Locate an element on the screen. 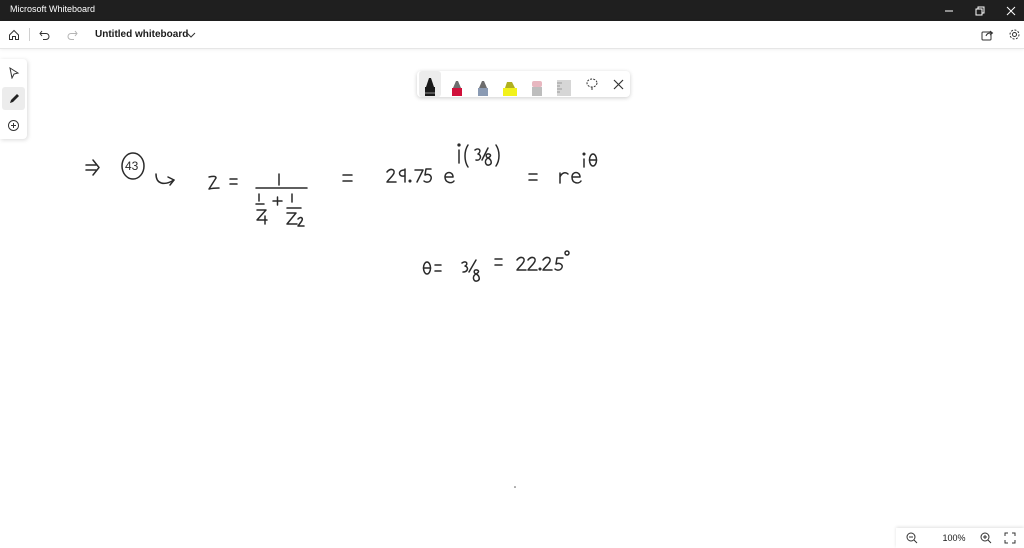 The image size is (1024, 548). board-title: Untitled whiteboard is located at coordinates (141, 34).